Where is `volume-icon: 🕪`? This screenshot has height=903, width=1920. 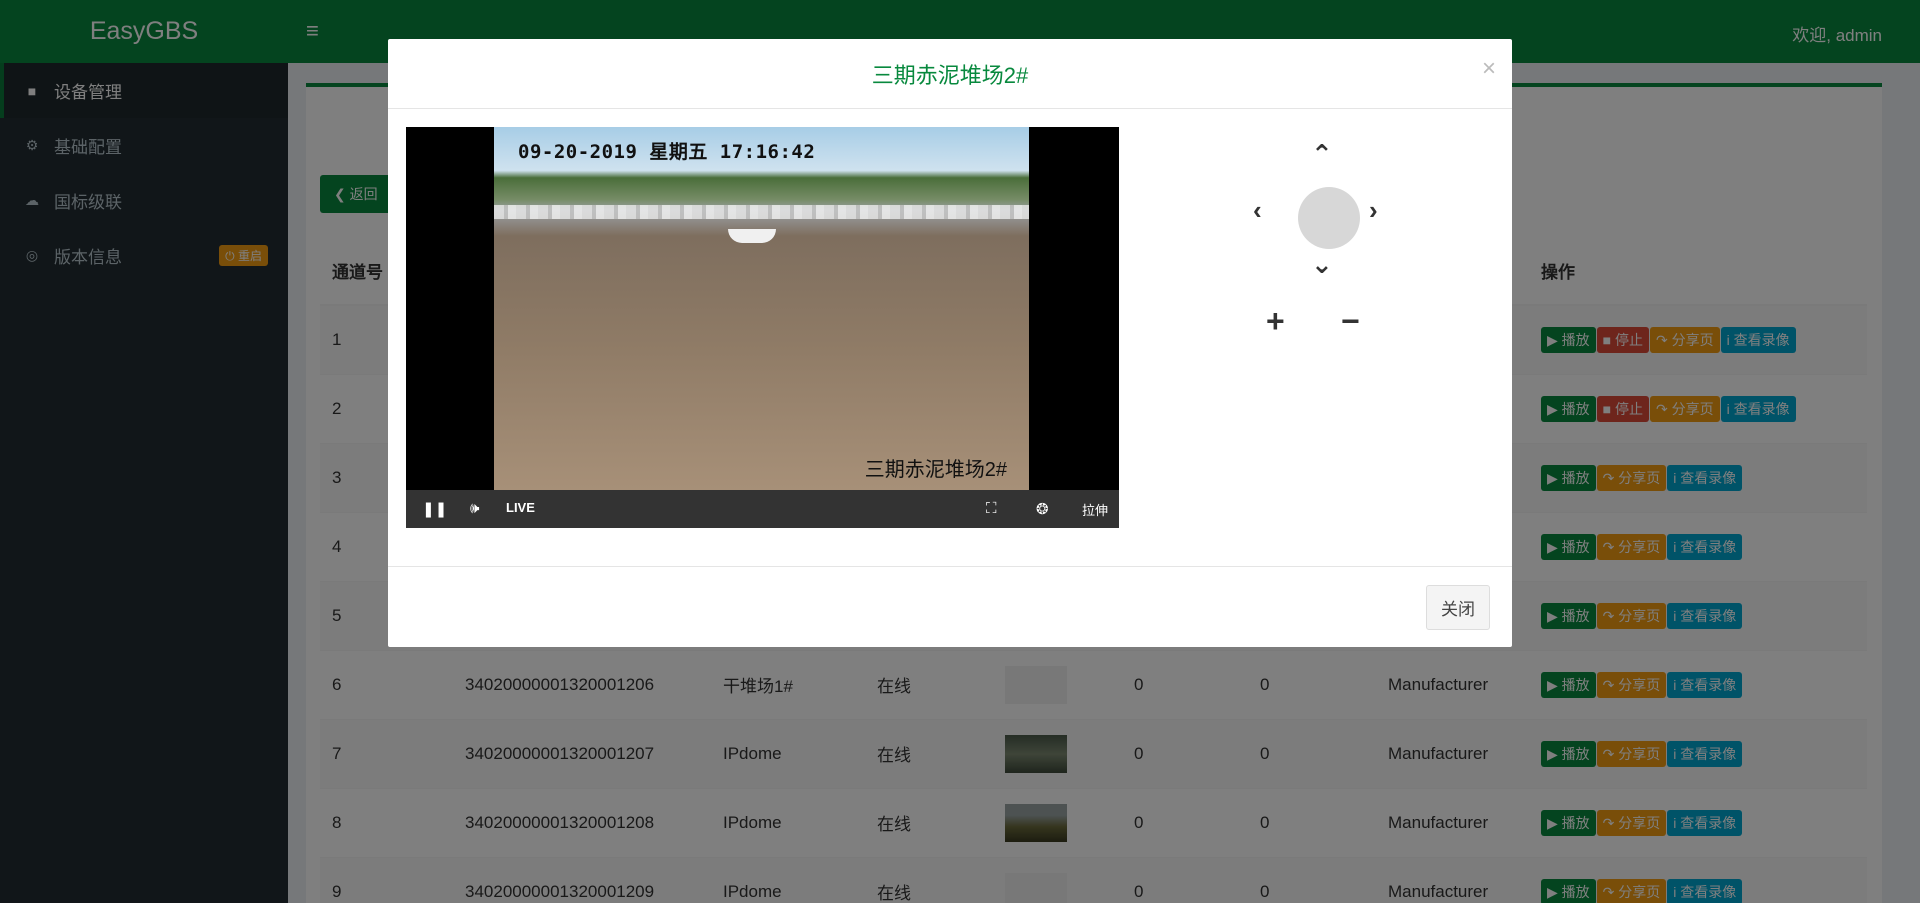
volume-icon: 🕪 is located at coordinates (474, 508).